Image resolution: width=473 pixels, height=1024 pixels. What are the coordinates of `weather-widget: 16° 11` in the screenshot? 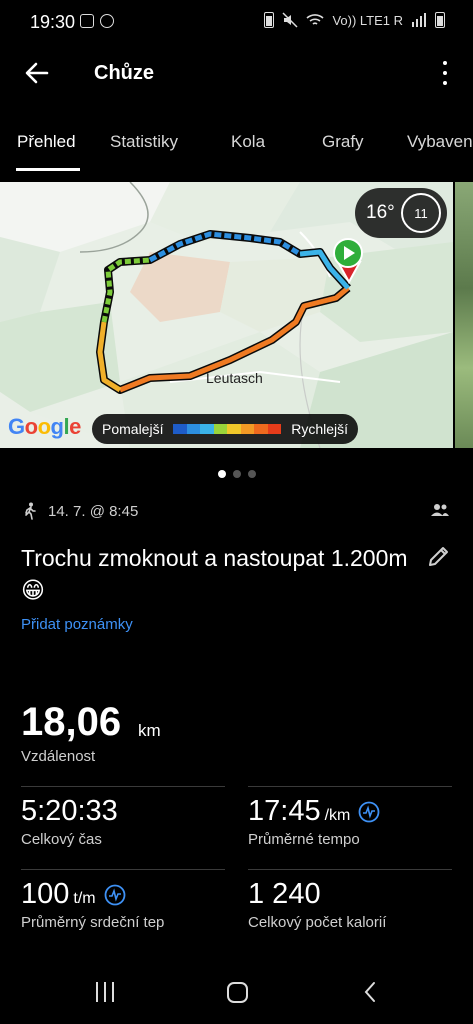 It's located at (401, 213).